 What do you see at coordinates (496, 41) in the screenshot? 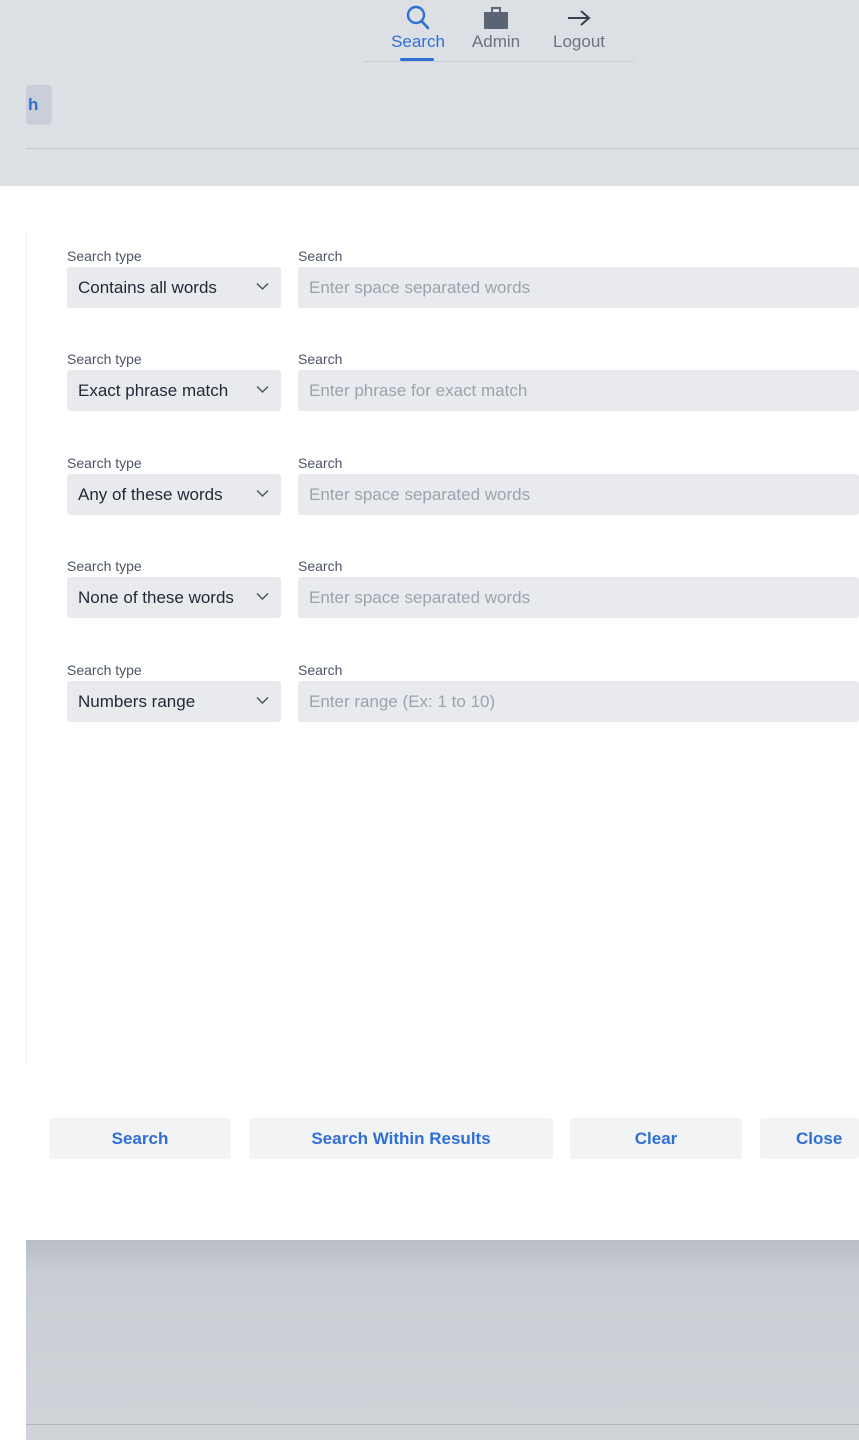
I see `nav-item-label: Admin` at bounding box center [496, 41].